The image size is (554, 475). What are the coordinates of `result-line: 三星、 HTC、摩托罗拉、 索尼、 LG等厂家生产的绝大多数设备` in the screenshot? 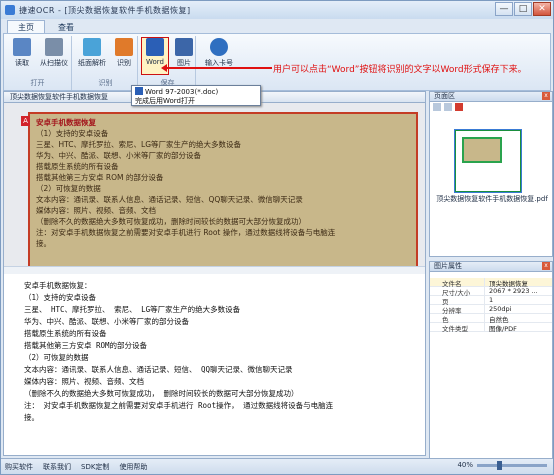 It's located at (132, 309).